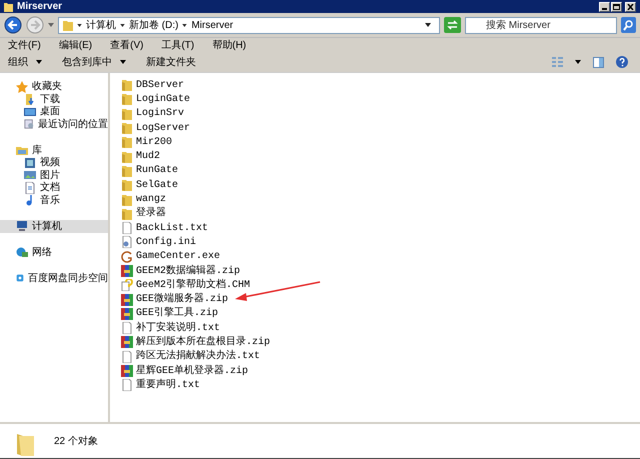  What do you see at coordinates (380, 128) in the screenshot?
I see `file-item: LogServer` at bounding box center [380, 128].